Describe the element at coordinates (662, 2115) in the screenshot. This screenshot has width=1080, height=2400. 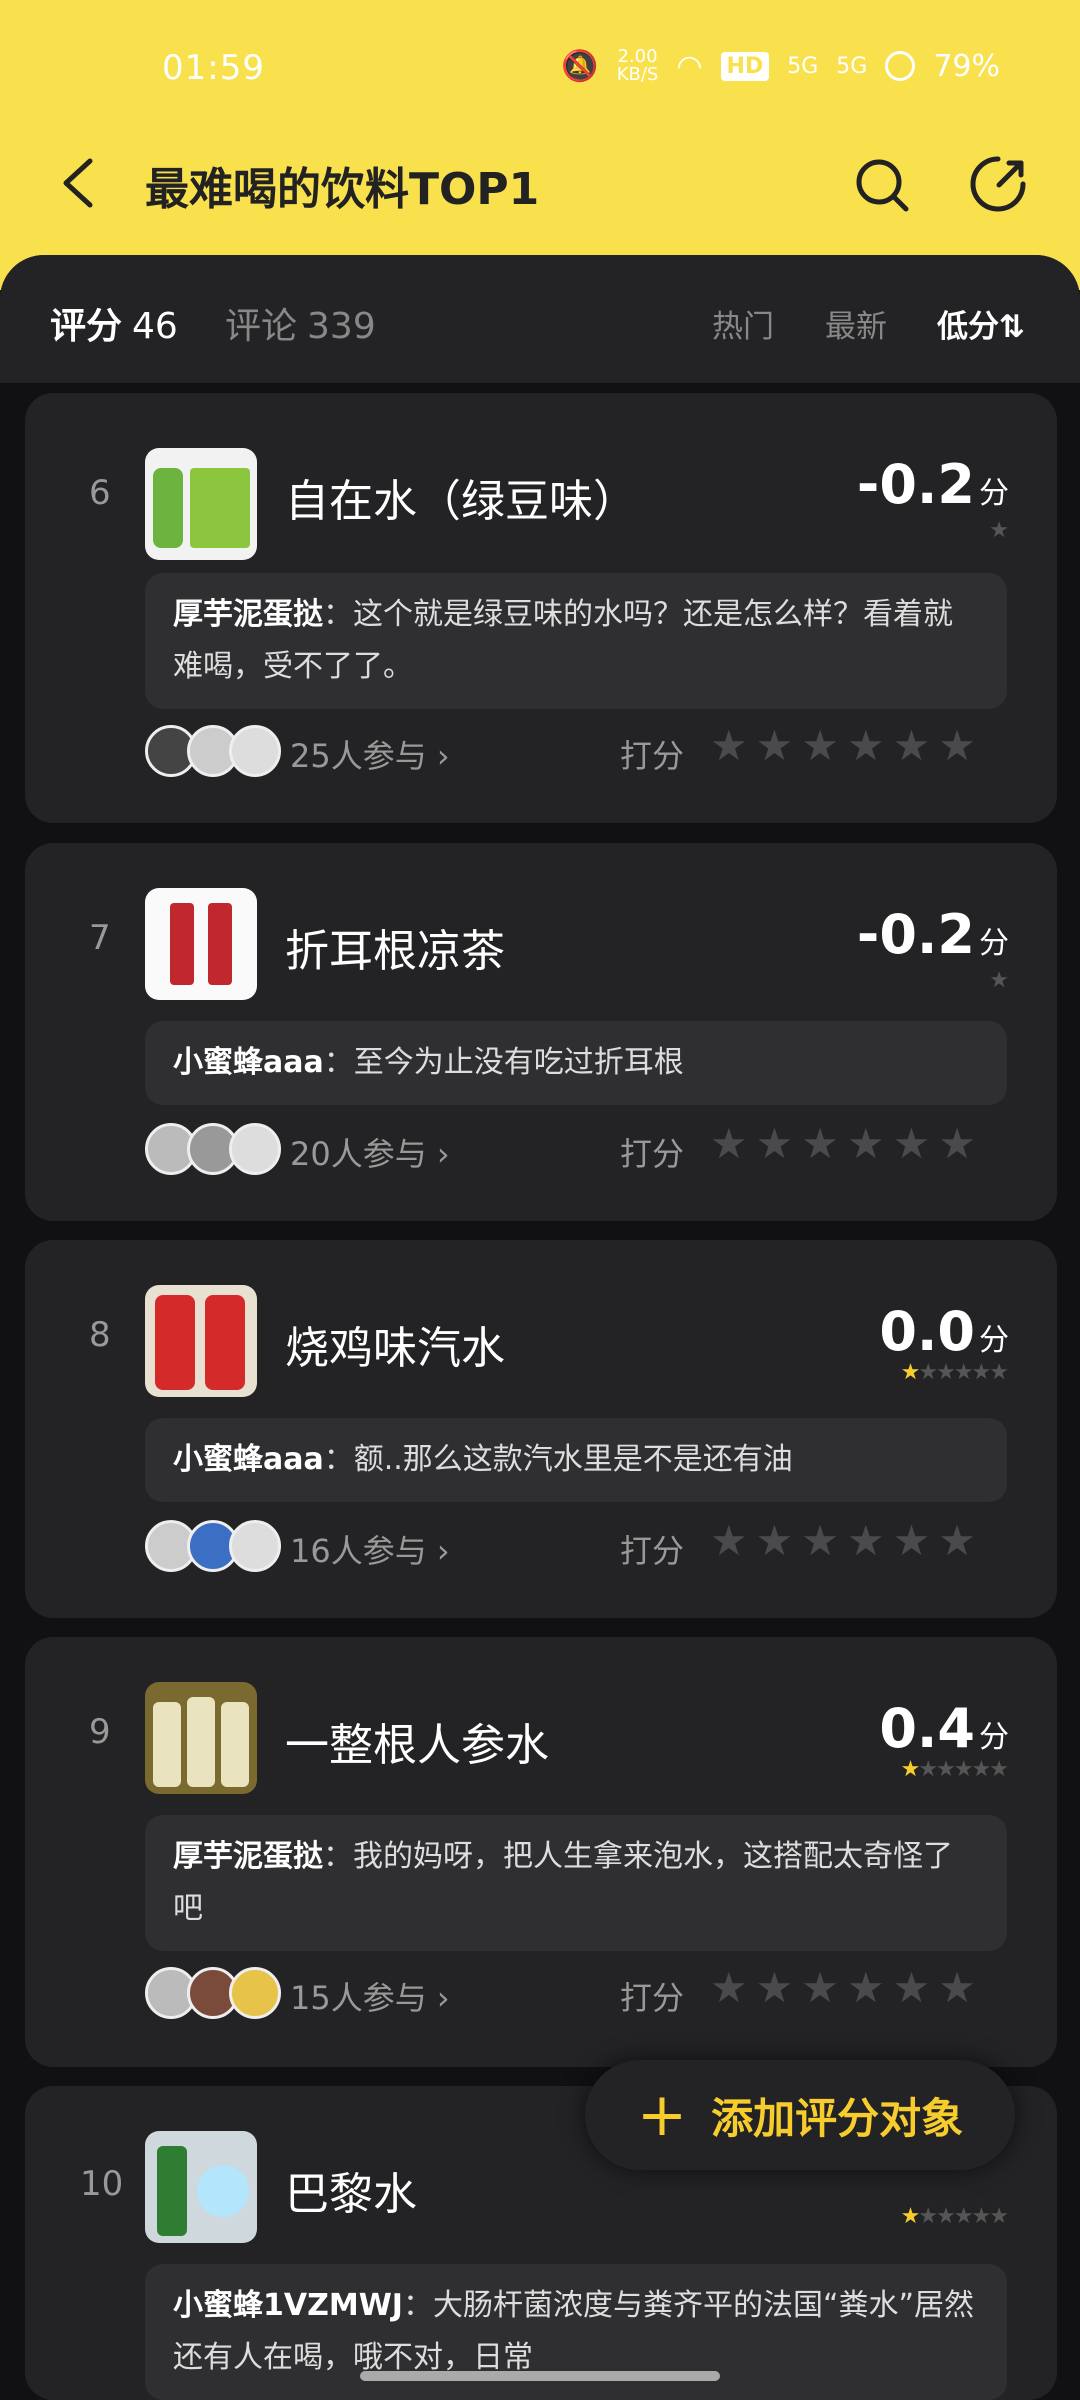
I see `plus-icon: +` at that location.